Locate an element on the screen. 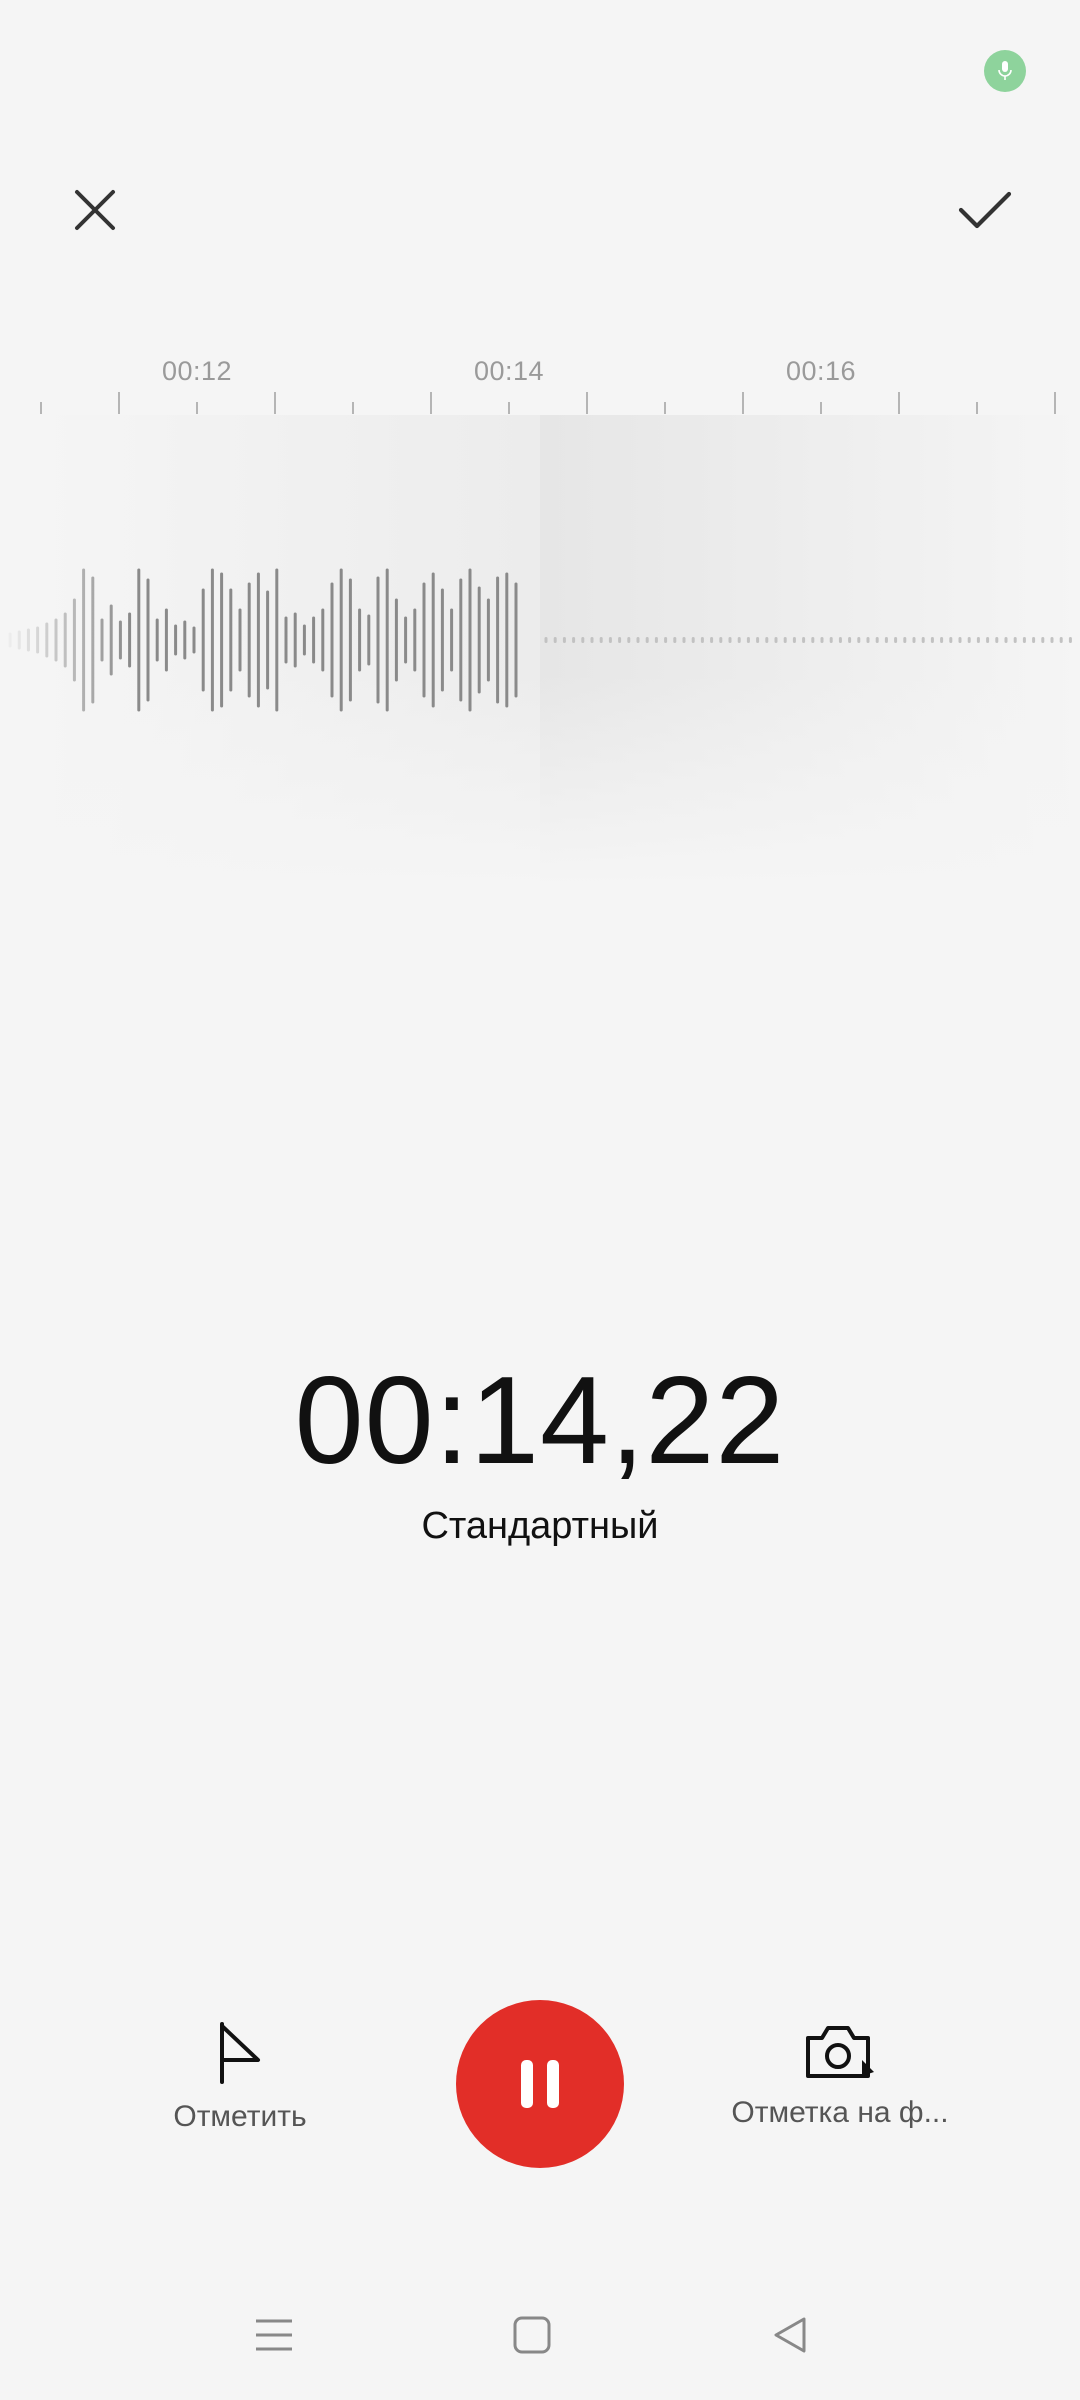 Image resolution: width=1080 pixels, height=2400 pixels. check-icon is located at coordinates (985, 210).